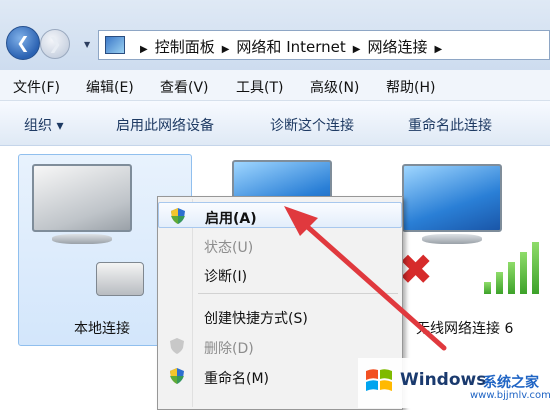 This screenshot has height=410, width=550. Describe the element at coordinates (36, 87) in the screenshot. I see `menu-file: 文件(F)` at that location.